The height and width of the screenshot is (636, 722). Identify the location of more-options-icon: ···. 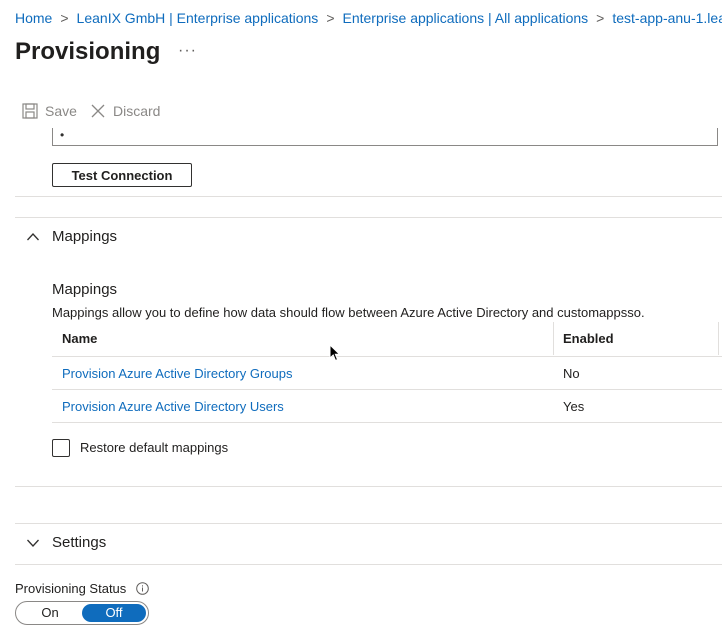
(187, 51).